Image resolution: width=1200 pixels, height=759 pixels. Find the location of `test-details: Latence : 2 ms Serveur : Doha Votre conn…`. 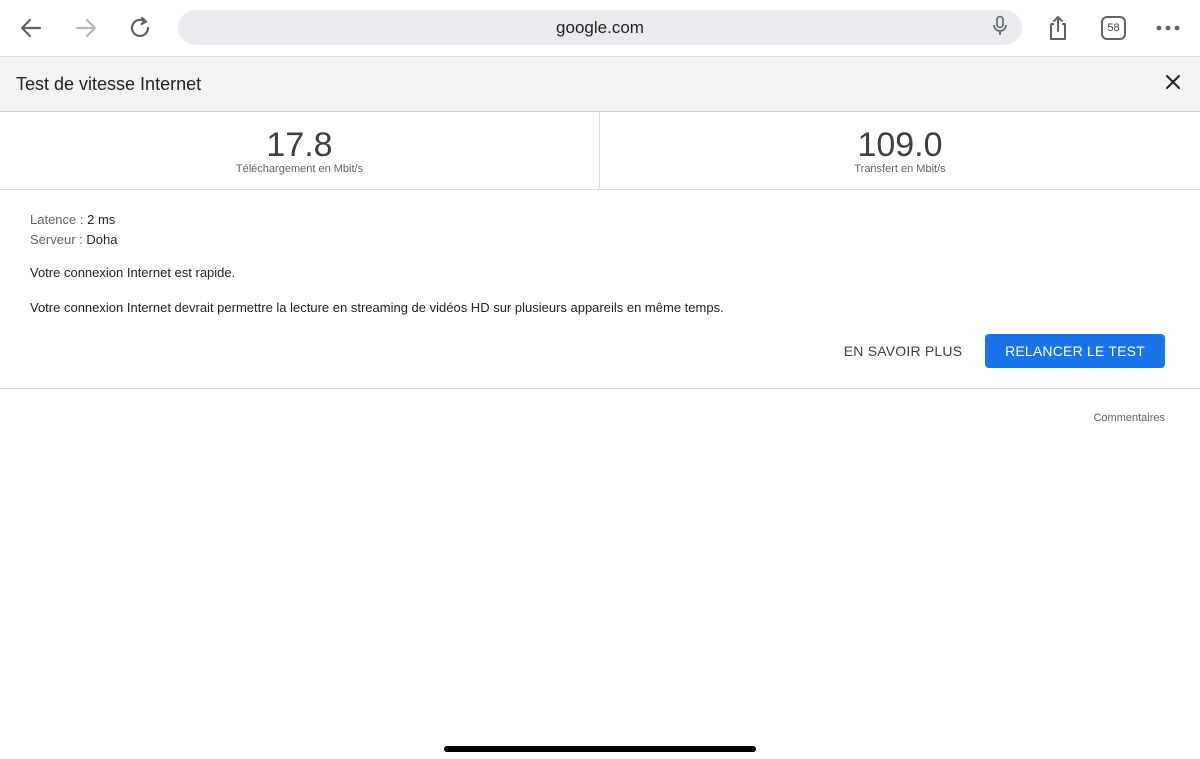

test-details: Latence : 2 ms Serveur : Doha Votre conn… is located at coordinates (600, 262).